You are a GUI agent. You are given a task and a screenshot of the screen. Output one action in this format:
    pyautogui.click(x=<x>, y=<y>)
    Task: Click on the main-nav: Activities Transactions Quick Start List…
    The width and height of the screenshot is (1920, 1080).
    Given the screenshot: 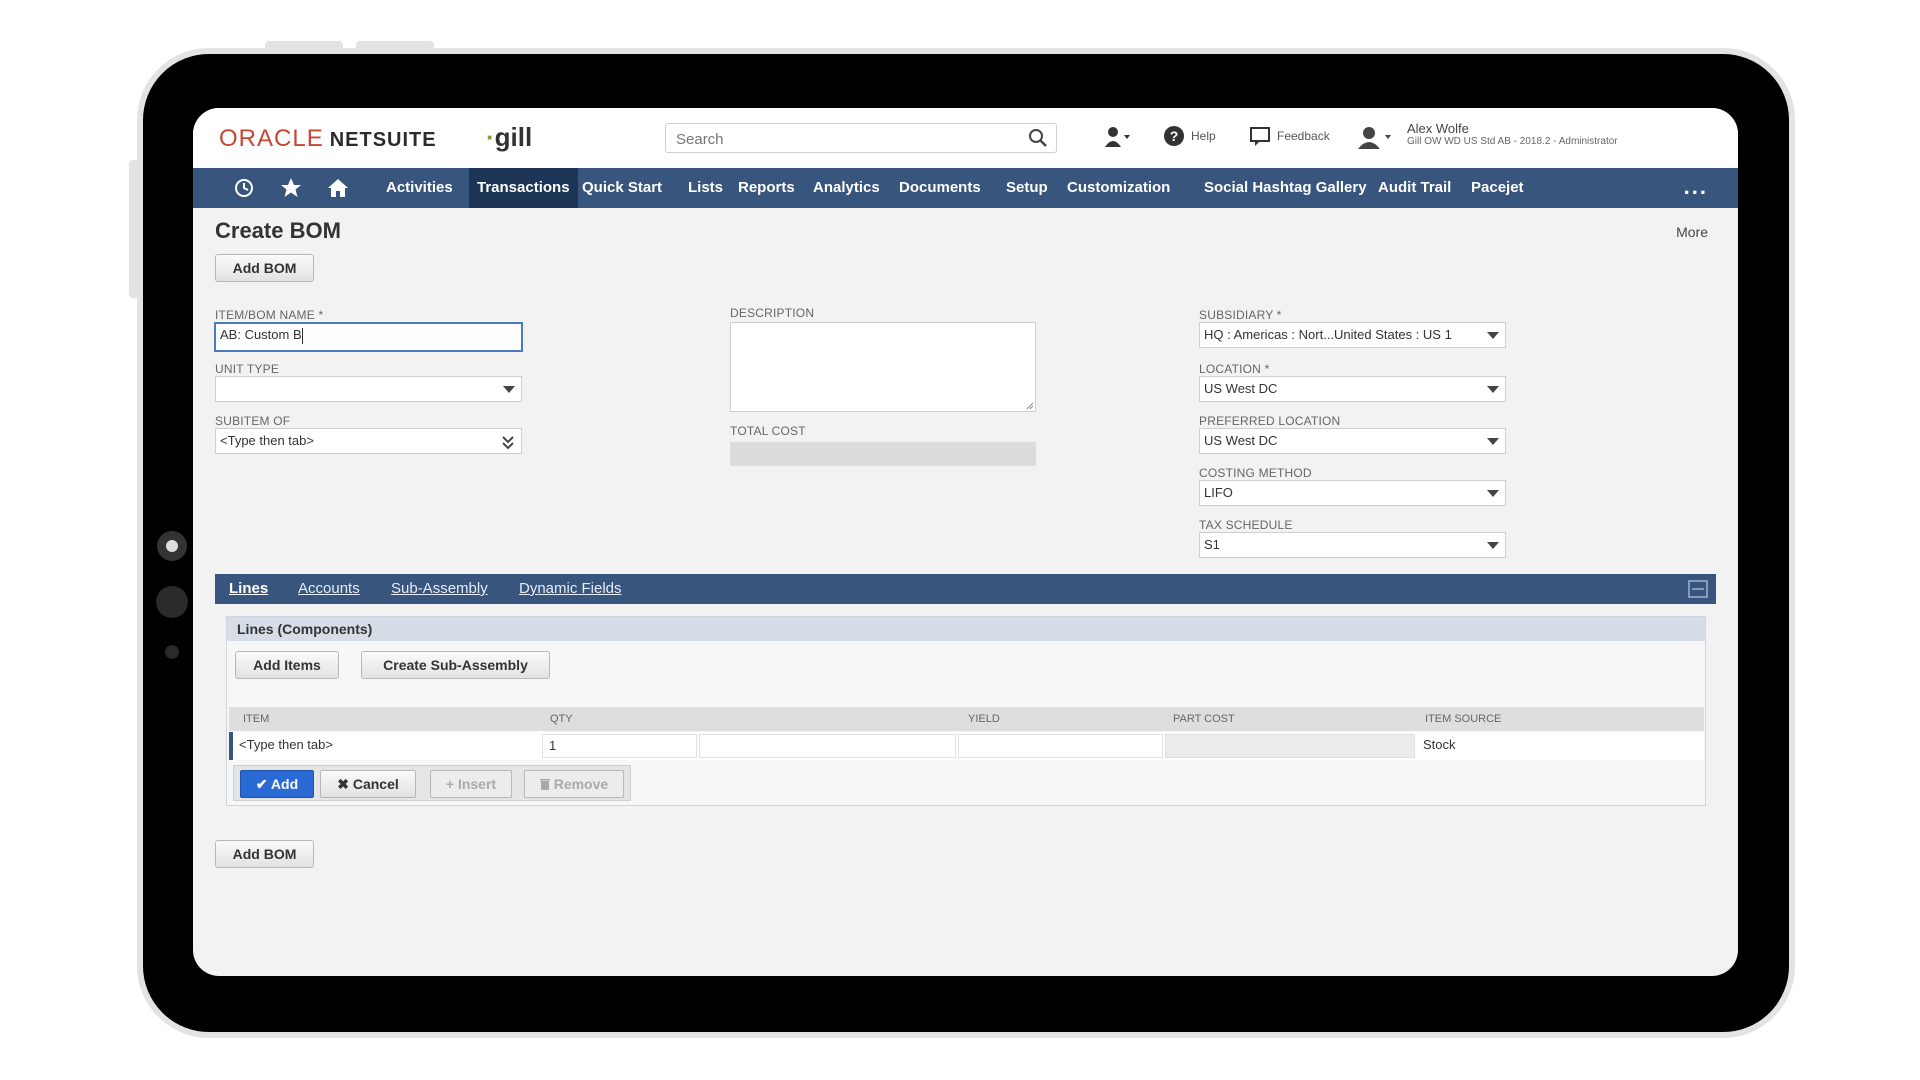 What is the action you would take?
    pyautogui.click(x=965, y=188)
    